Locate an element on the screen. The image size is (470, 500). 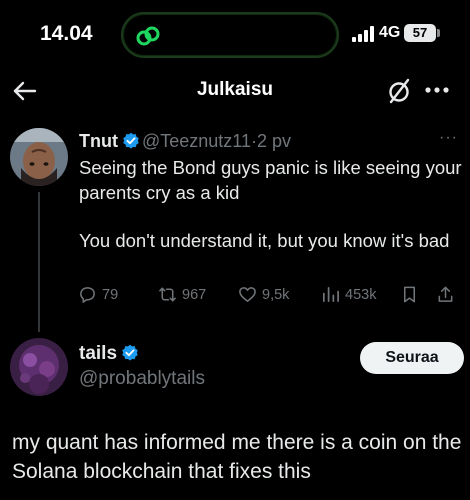
bookmark-icon is located at coordinates (409, 294).